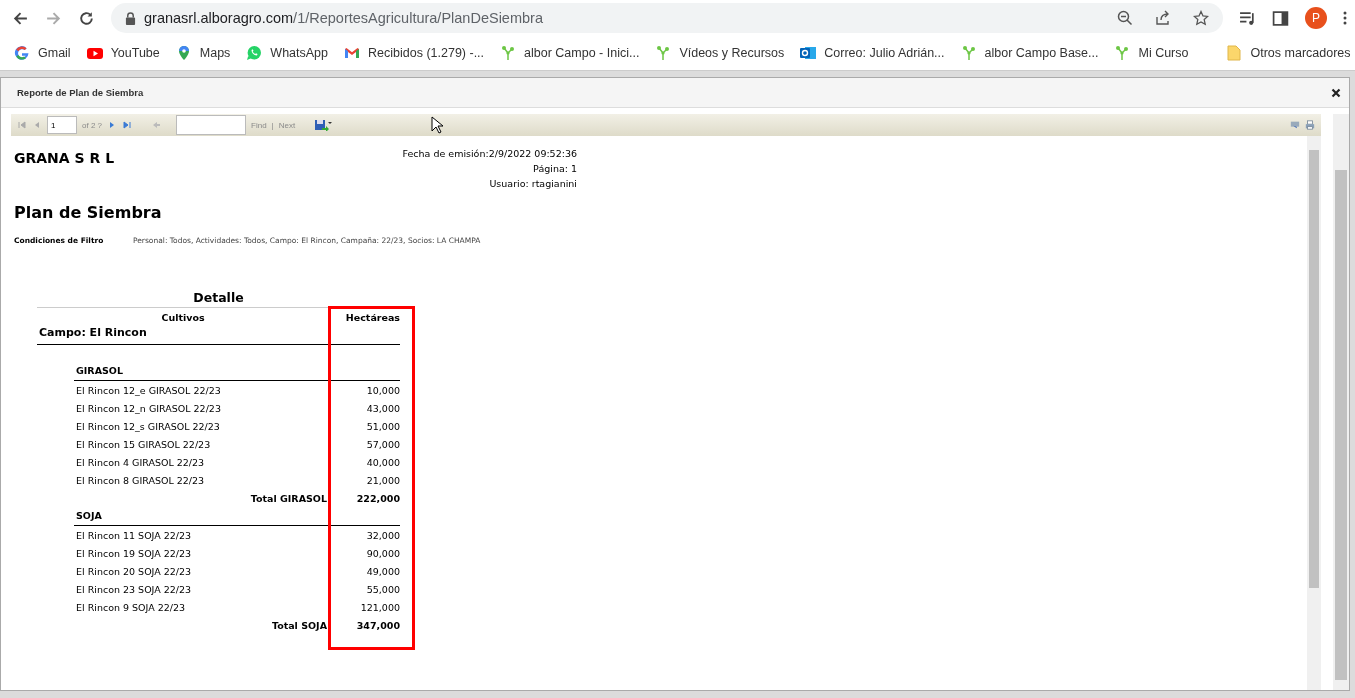 The width and height of the screenshot is (1355, 698). I want to click on total-value: 347,000, so click(377, 625).